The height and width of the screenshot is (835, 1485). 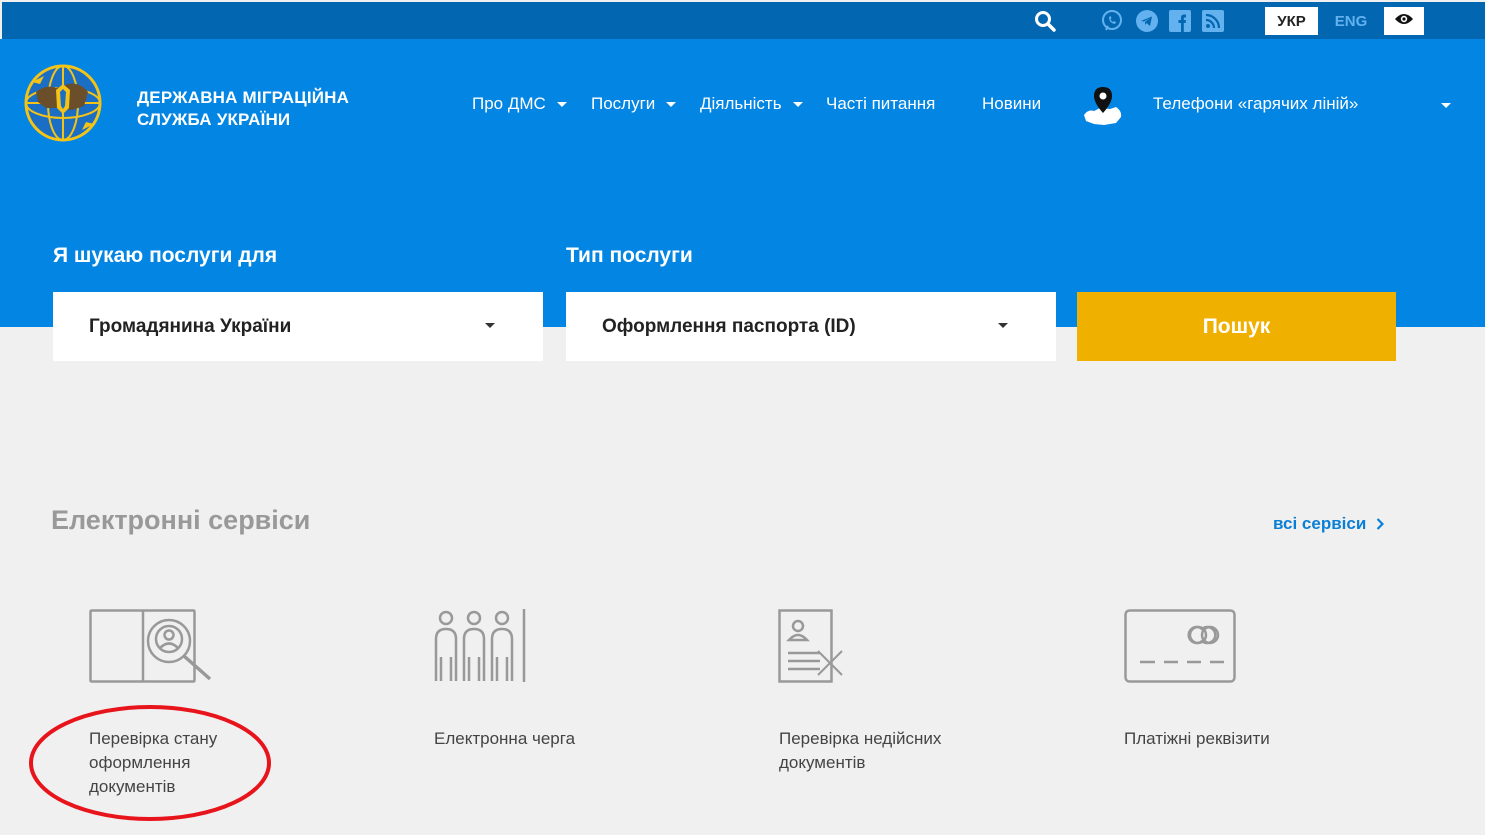 What do you see at coordinates (181, 520) in the screenshot?
I see `services-title: Електронні сервіси` at bounding box center [181, 520].